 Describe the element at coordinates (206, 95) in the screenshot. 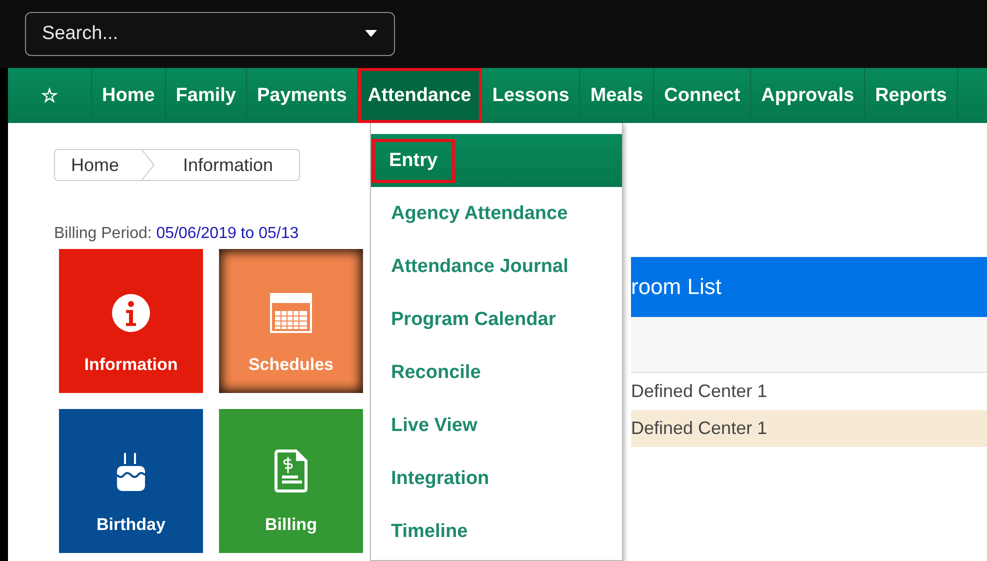

I see `nav-tab: Family` at that location.